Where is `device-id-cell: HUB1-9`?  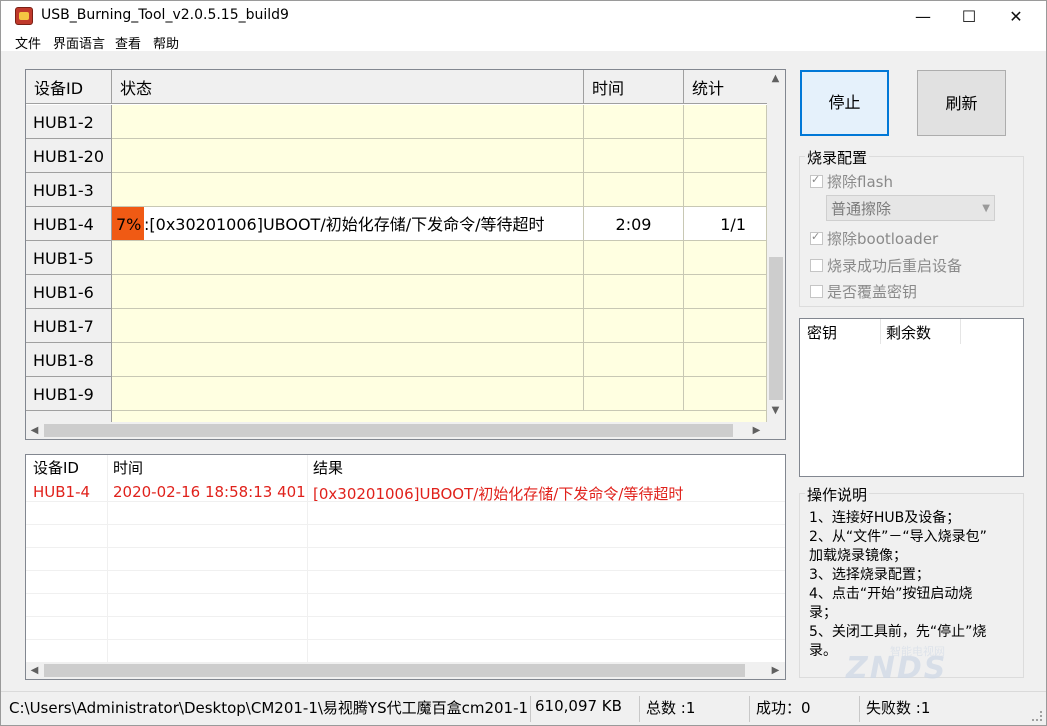 device-id-cell: HUB1-9 is located at coordinates (69, 394).